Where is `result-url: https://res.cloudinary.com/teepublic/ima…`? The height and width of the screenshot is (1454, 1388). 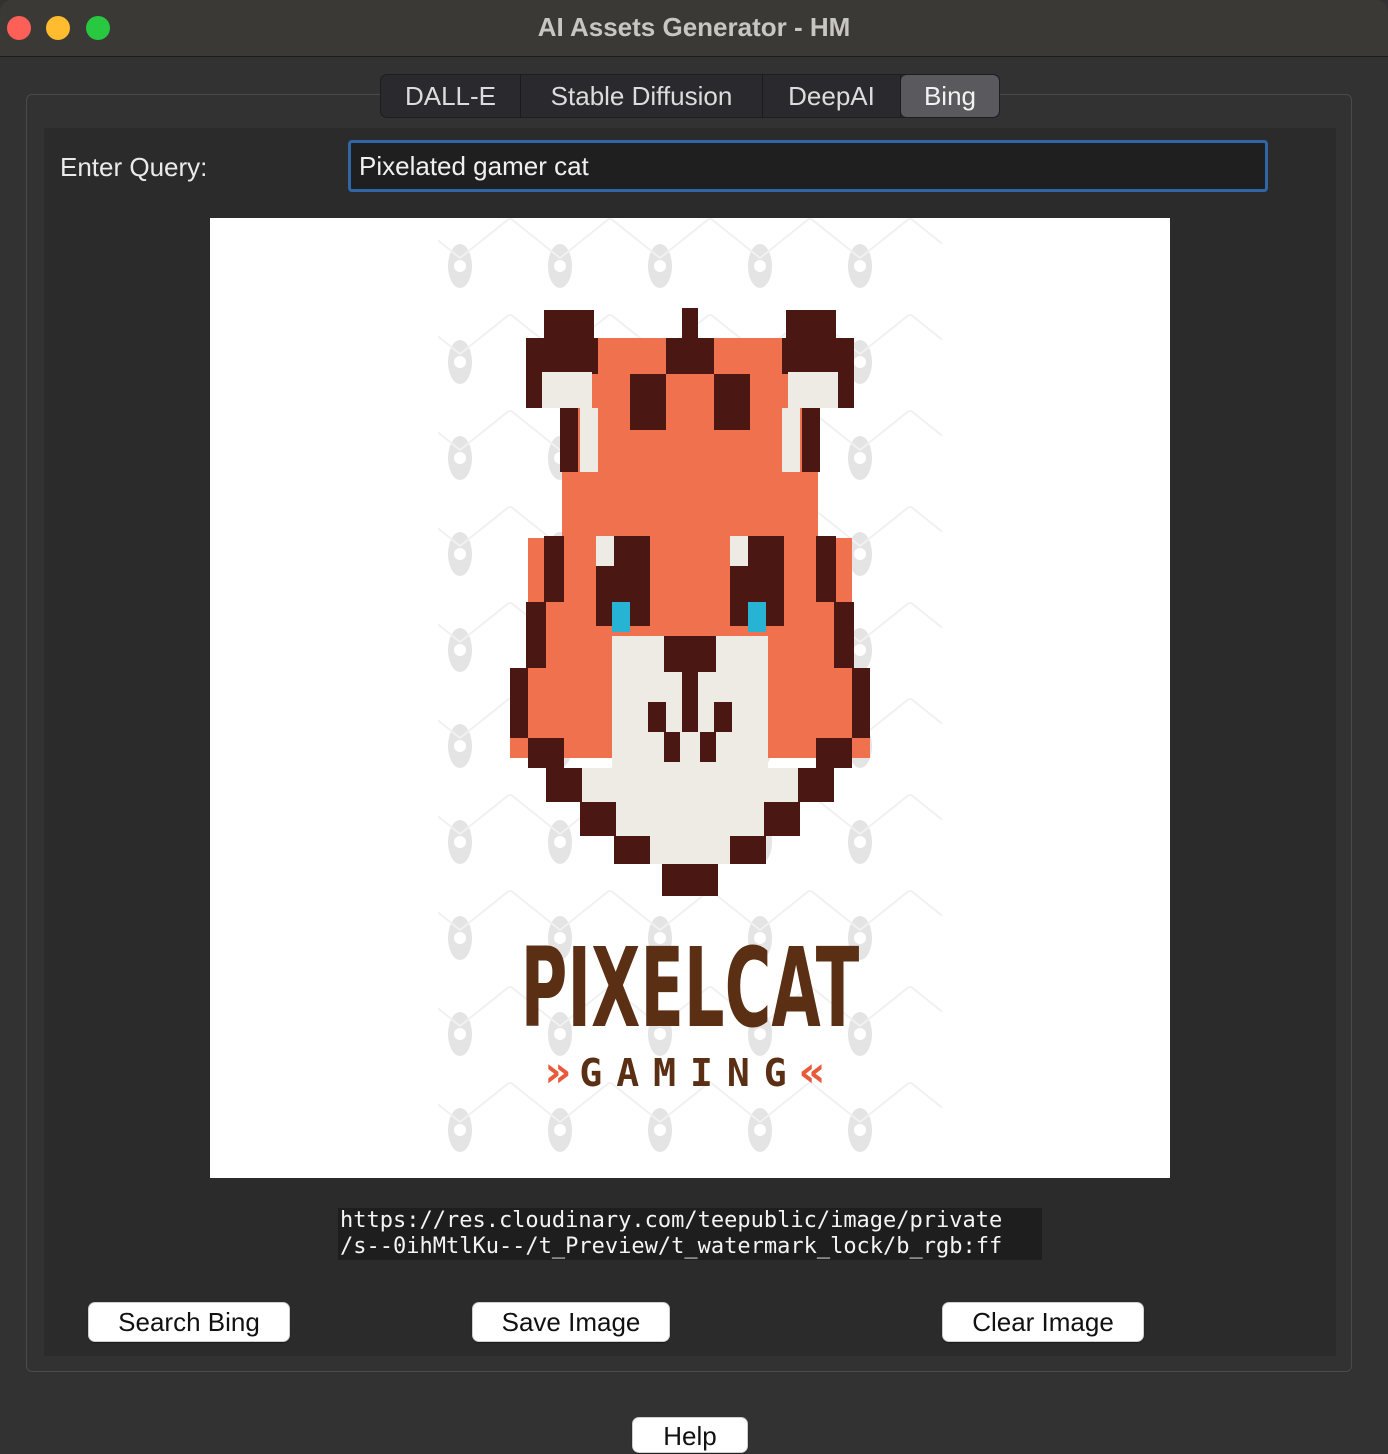 result-url: https://res.cloudinary.com/teepublic/ima… is located at coordinates (690, 1234).